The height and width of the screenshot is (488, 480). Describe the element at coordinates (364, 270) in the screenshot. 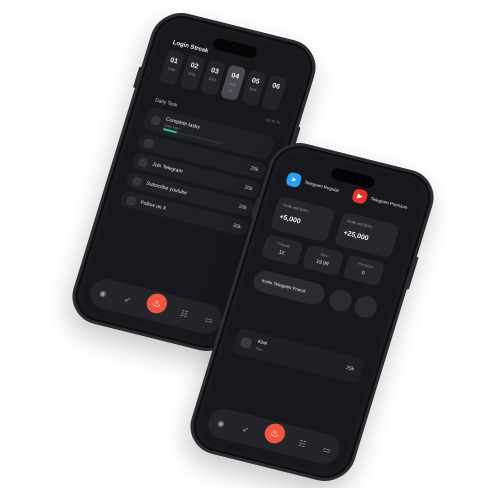

I see `stat-premium: Premium 0` at that location.